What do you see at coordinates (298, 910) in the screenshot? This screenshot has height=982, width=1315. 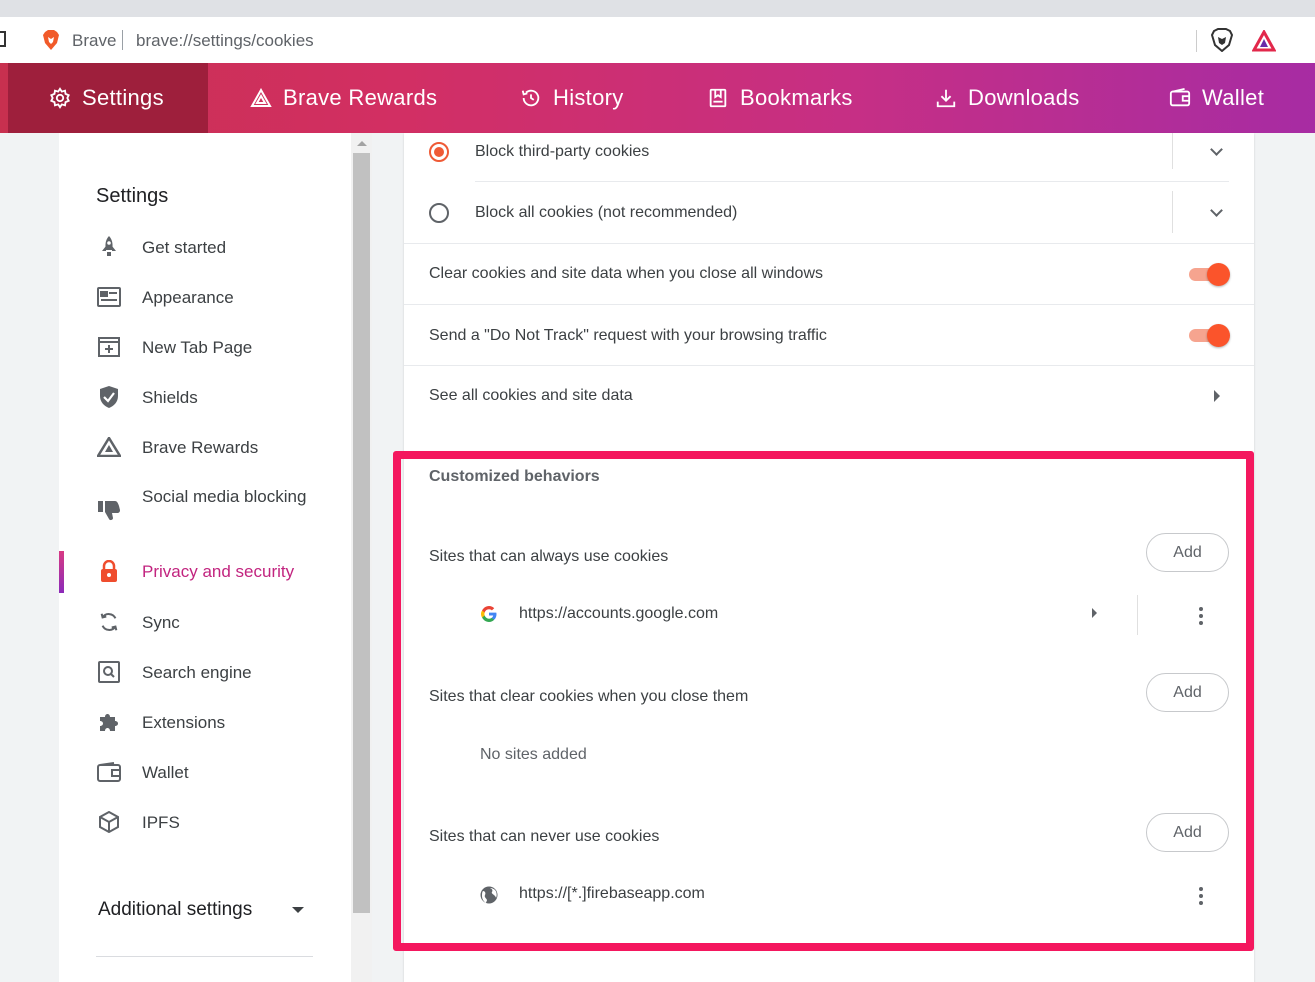 I see `caret-down-icon` at bounding box center [298, 910].